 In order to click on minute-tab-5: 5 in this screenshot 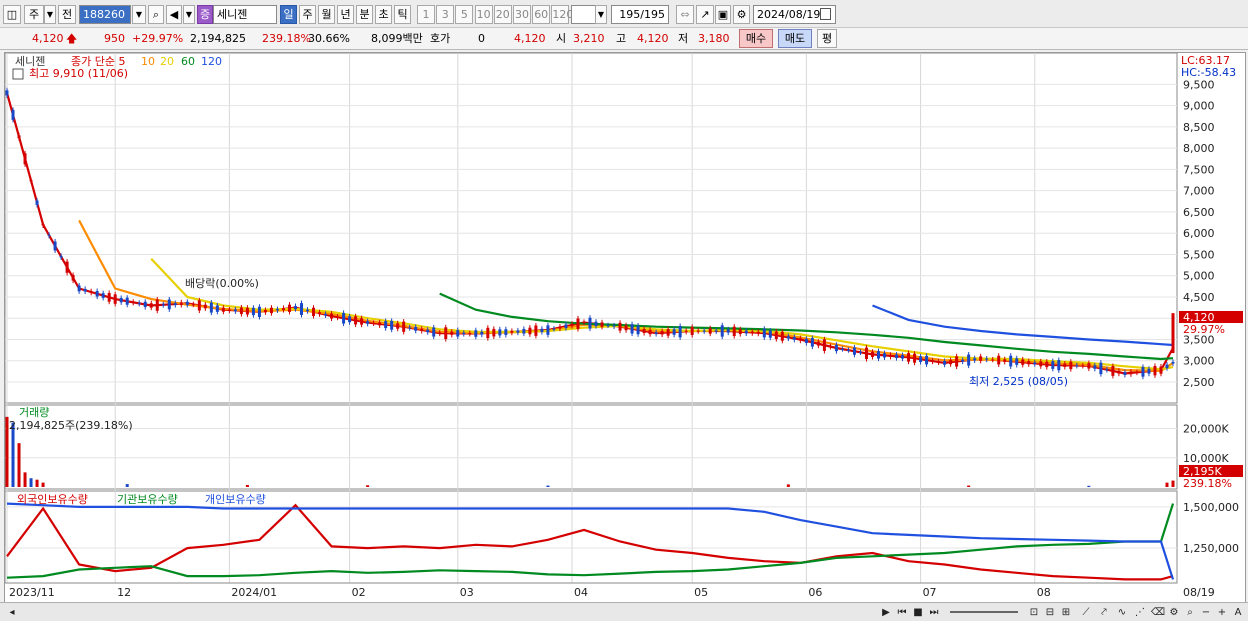, I will do `click(464, 14)`.